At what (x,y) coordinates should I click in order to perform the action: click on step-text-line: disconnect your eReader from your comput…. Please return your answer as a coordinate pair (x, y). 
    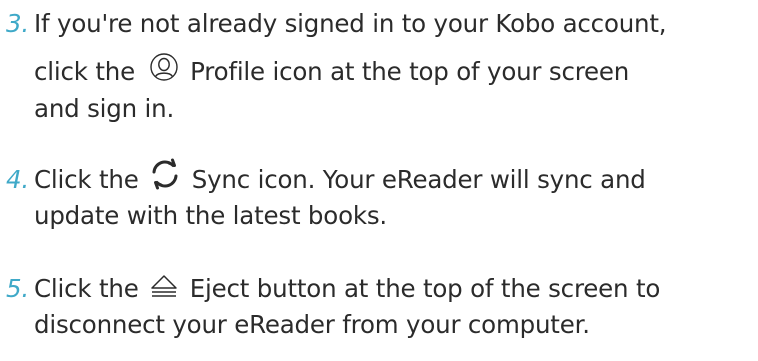
    Looking at the image, I should click on (312, 324).